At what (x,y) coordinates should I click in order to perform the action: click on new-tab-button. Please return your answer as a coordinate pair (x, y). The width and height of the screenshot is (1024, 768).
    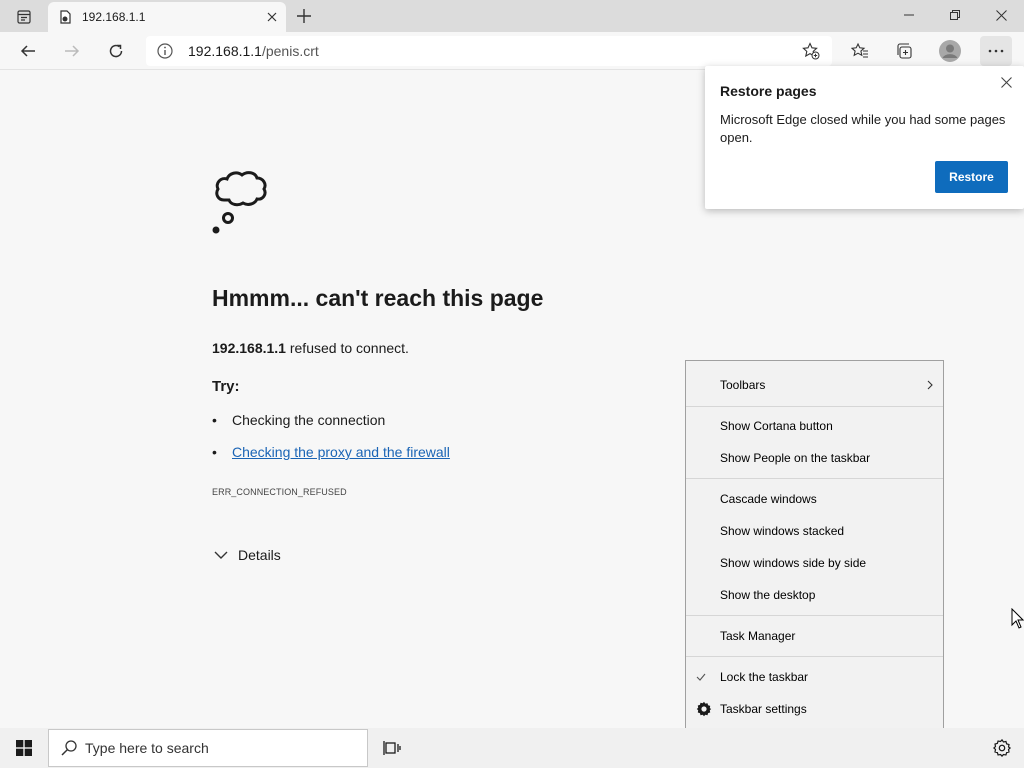
    Looking at the image, I should click on (304, 16).